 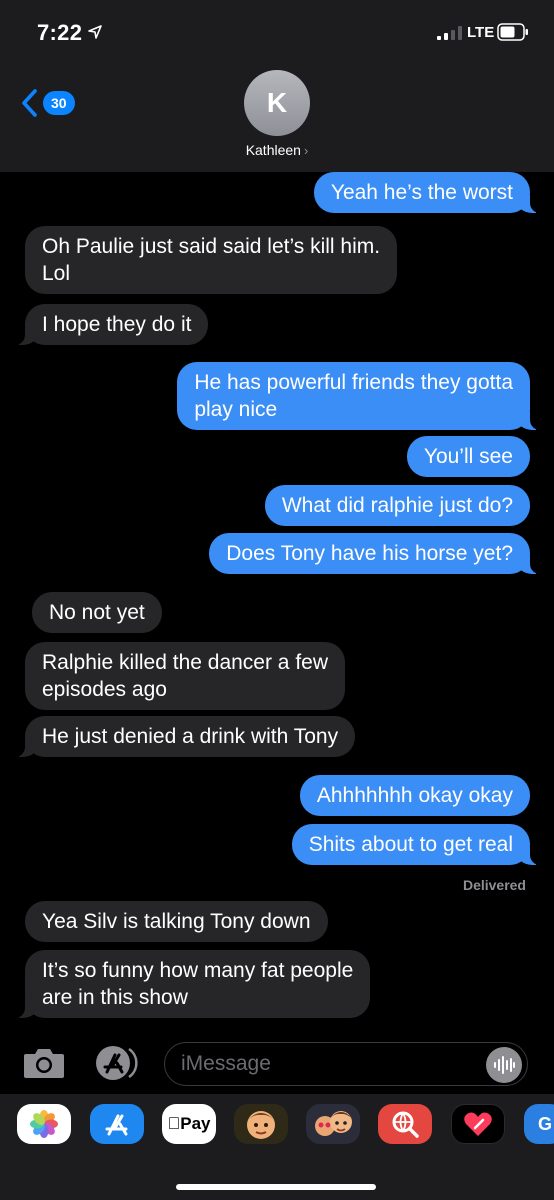 I want to click on status-time: 7:22, so click(x=60, y=32).